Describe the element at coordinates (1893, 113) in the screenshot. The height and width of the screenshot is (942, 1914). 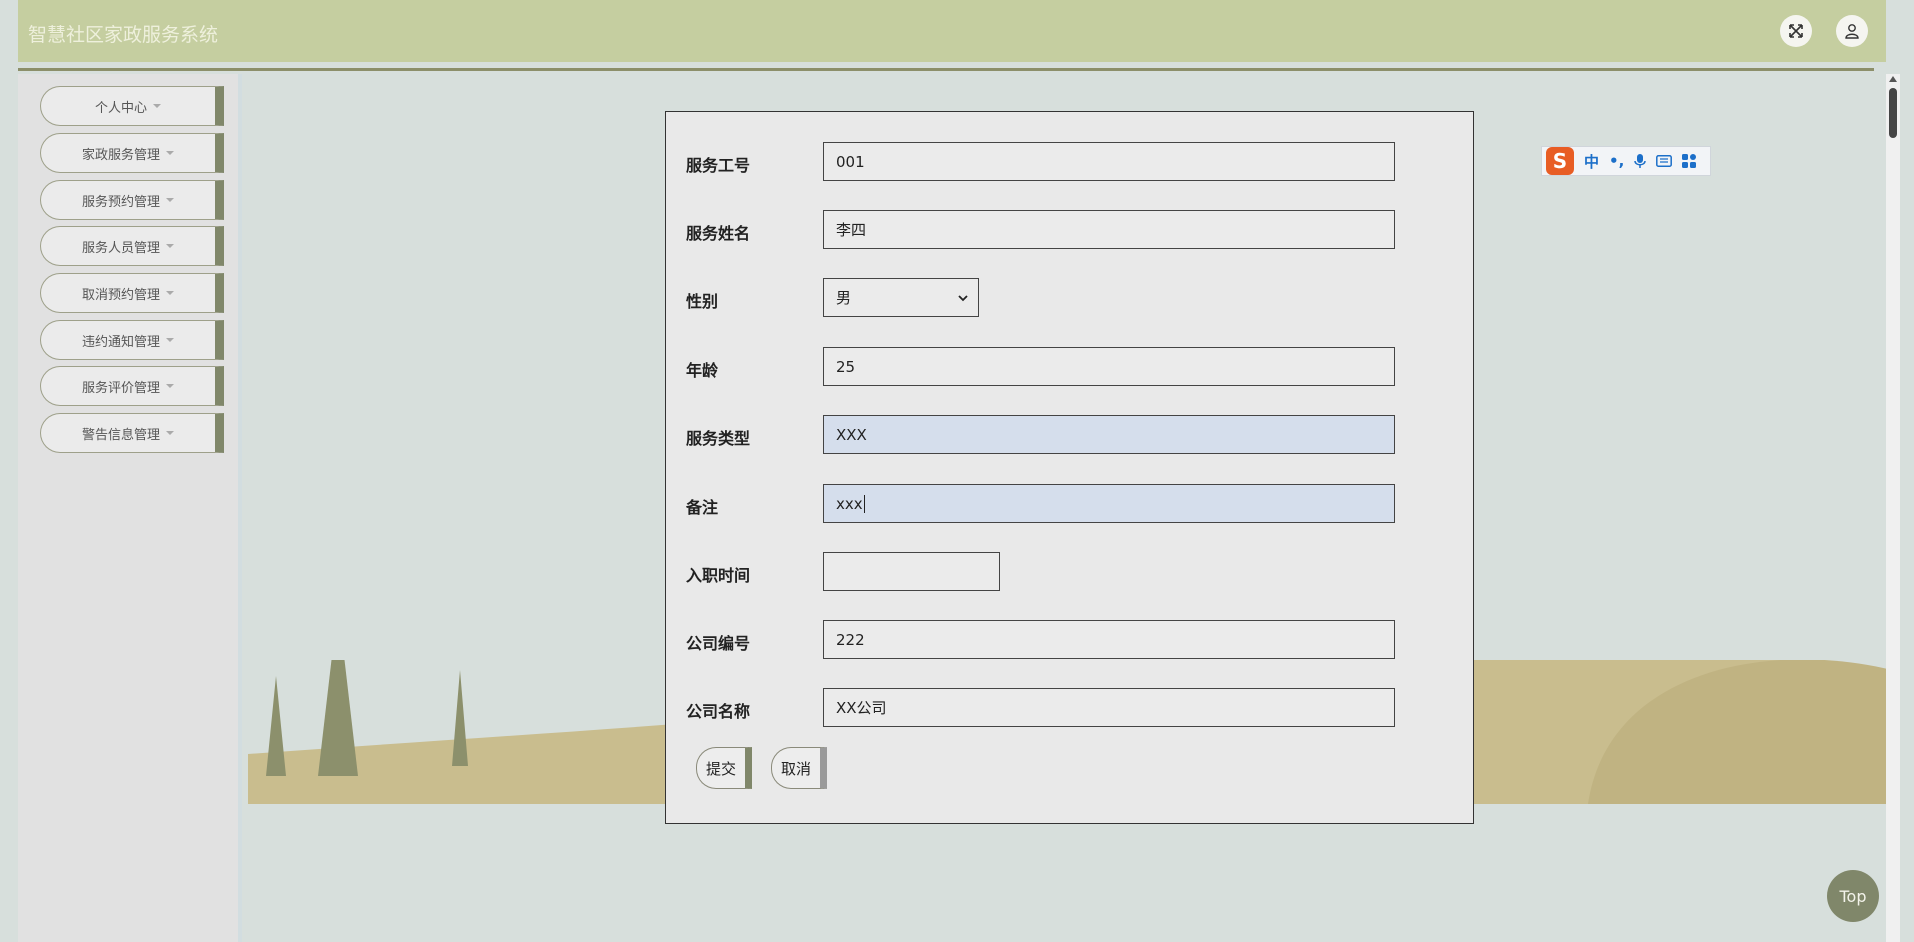
I see `scrollbar-thumb` at that location.